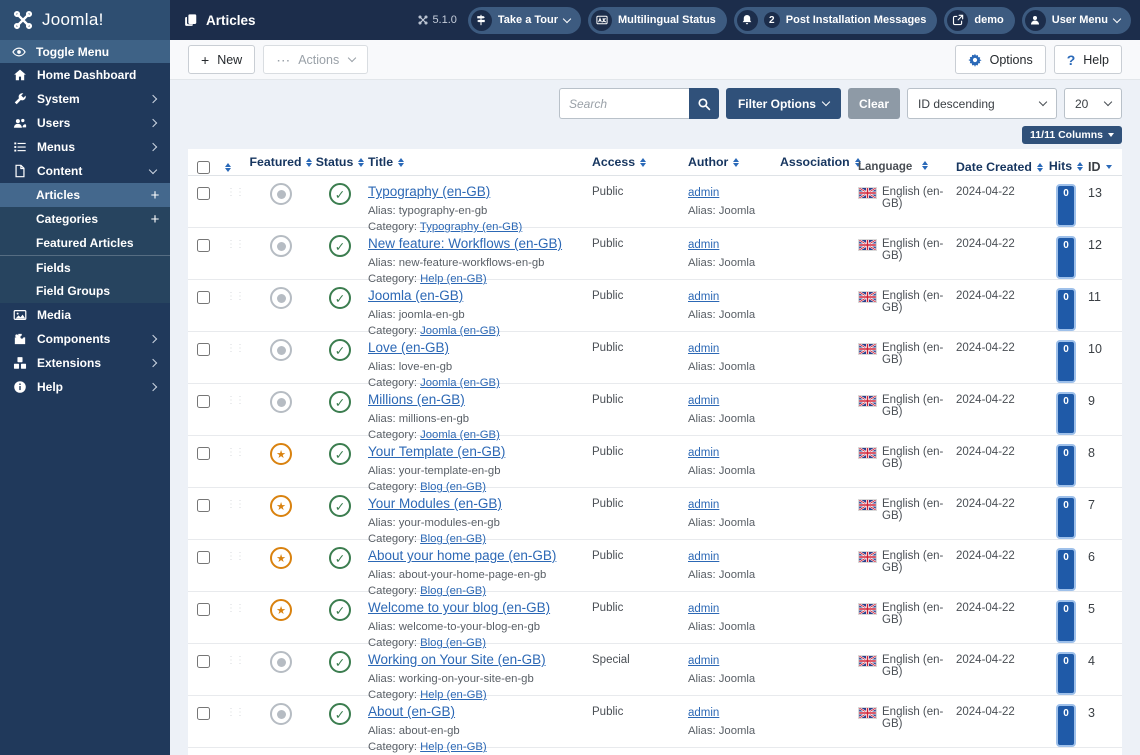 The image size is (1140, 755). What do you see at coordinates (85, 171) in the screenshot?
I see `sidebar-item-content: Content` at bounding box center [85, 171].